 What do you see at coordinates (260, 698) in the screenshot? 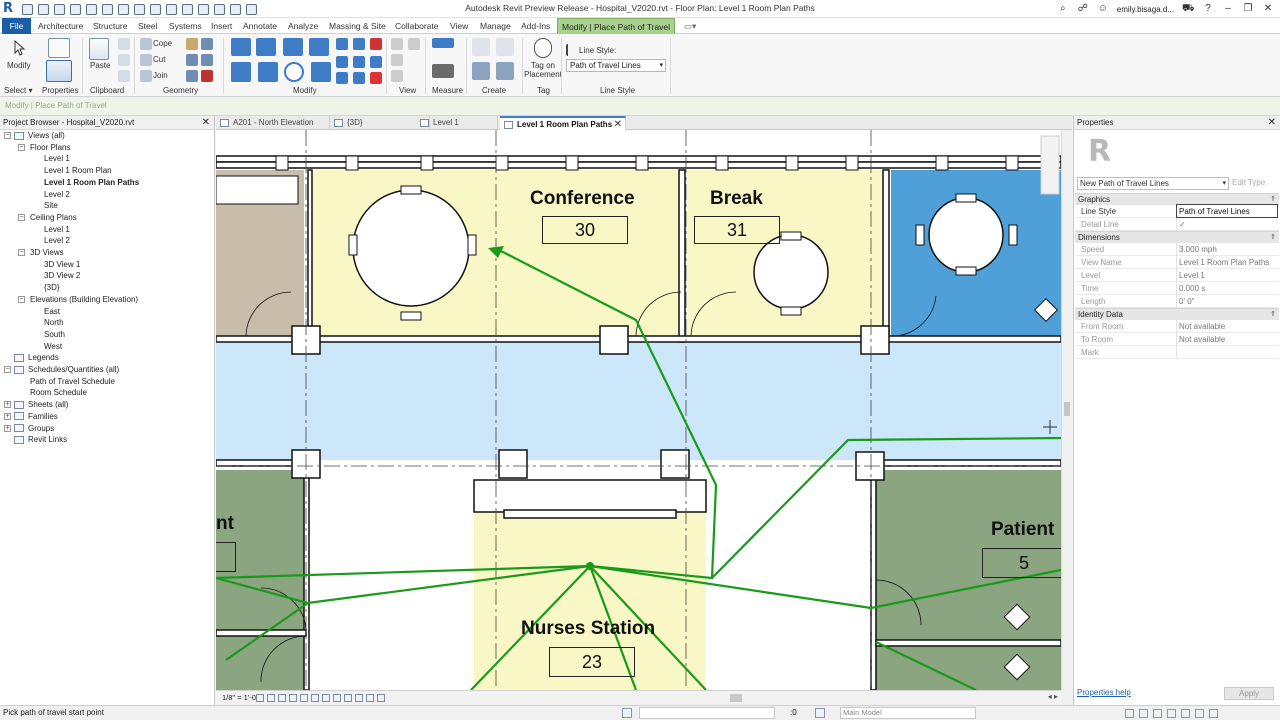
I see `detail-level-icon` at bounding box center [260, 698].